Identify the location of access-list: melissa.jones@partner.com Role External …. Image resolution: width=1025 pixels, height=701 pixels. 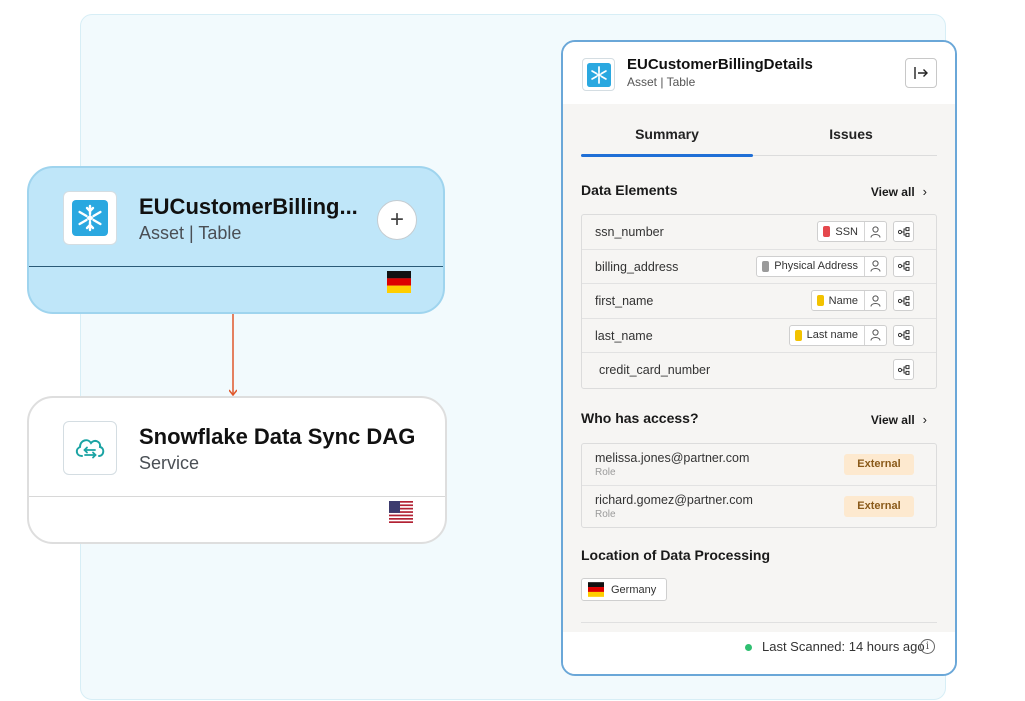
(759, 485).